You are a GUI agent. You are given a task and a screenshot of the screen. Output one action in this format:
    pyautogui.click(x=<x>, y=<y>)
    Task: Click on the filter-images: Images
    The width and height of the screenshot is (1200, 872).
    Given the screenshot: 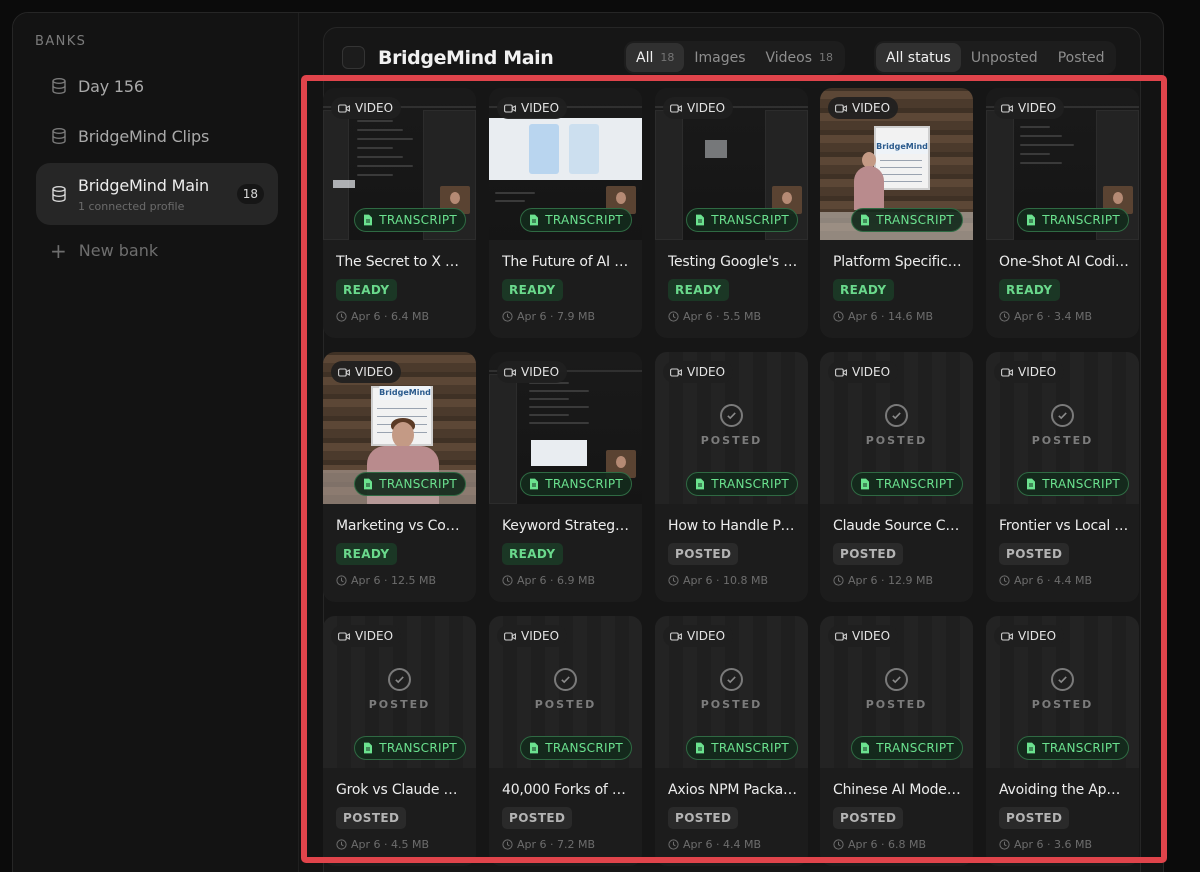 What is the action you would take?
    pyautogui.click(x=719, y=57)
    